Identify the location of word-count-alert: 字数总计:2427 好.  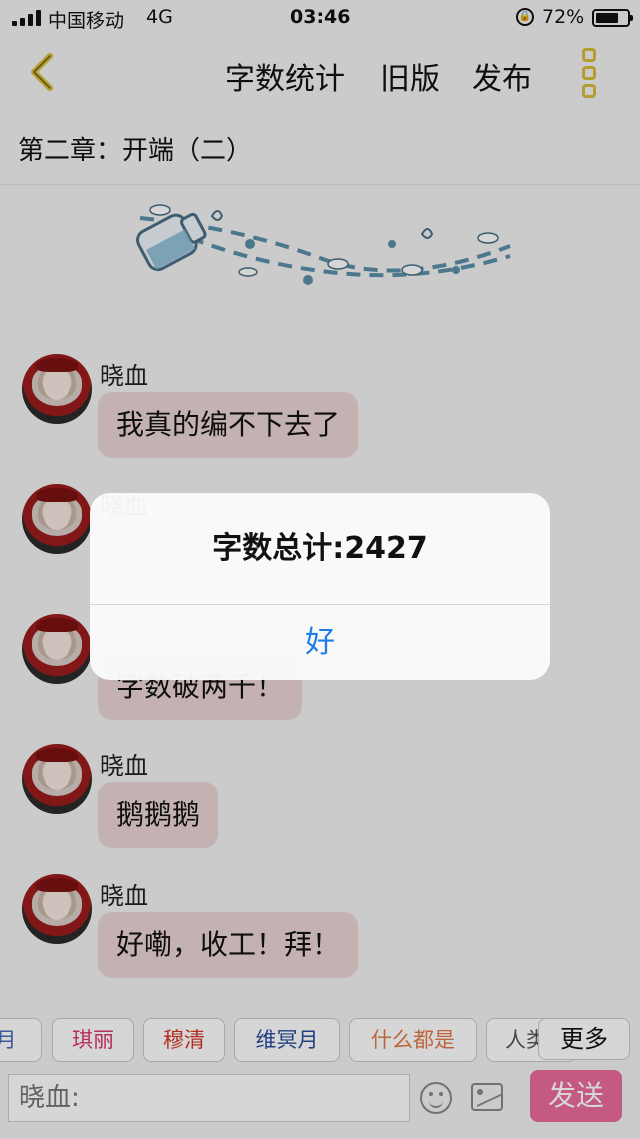
(320, 586).